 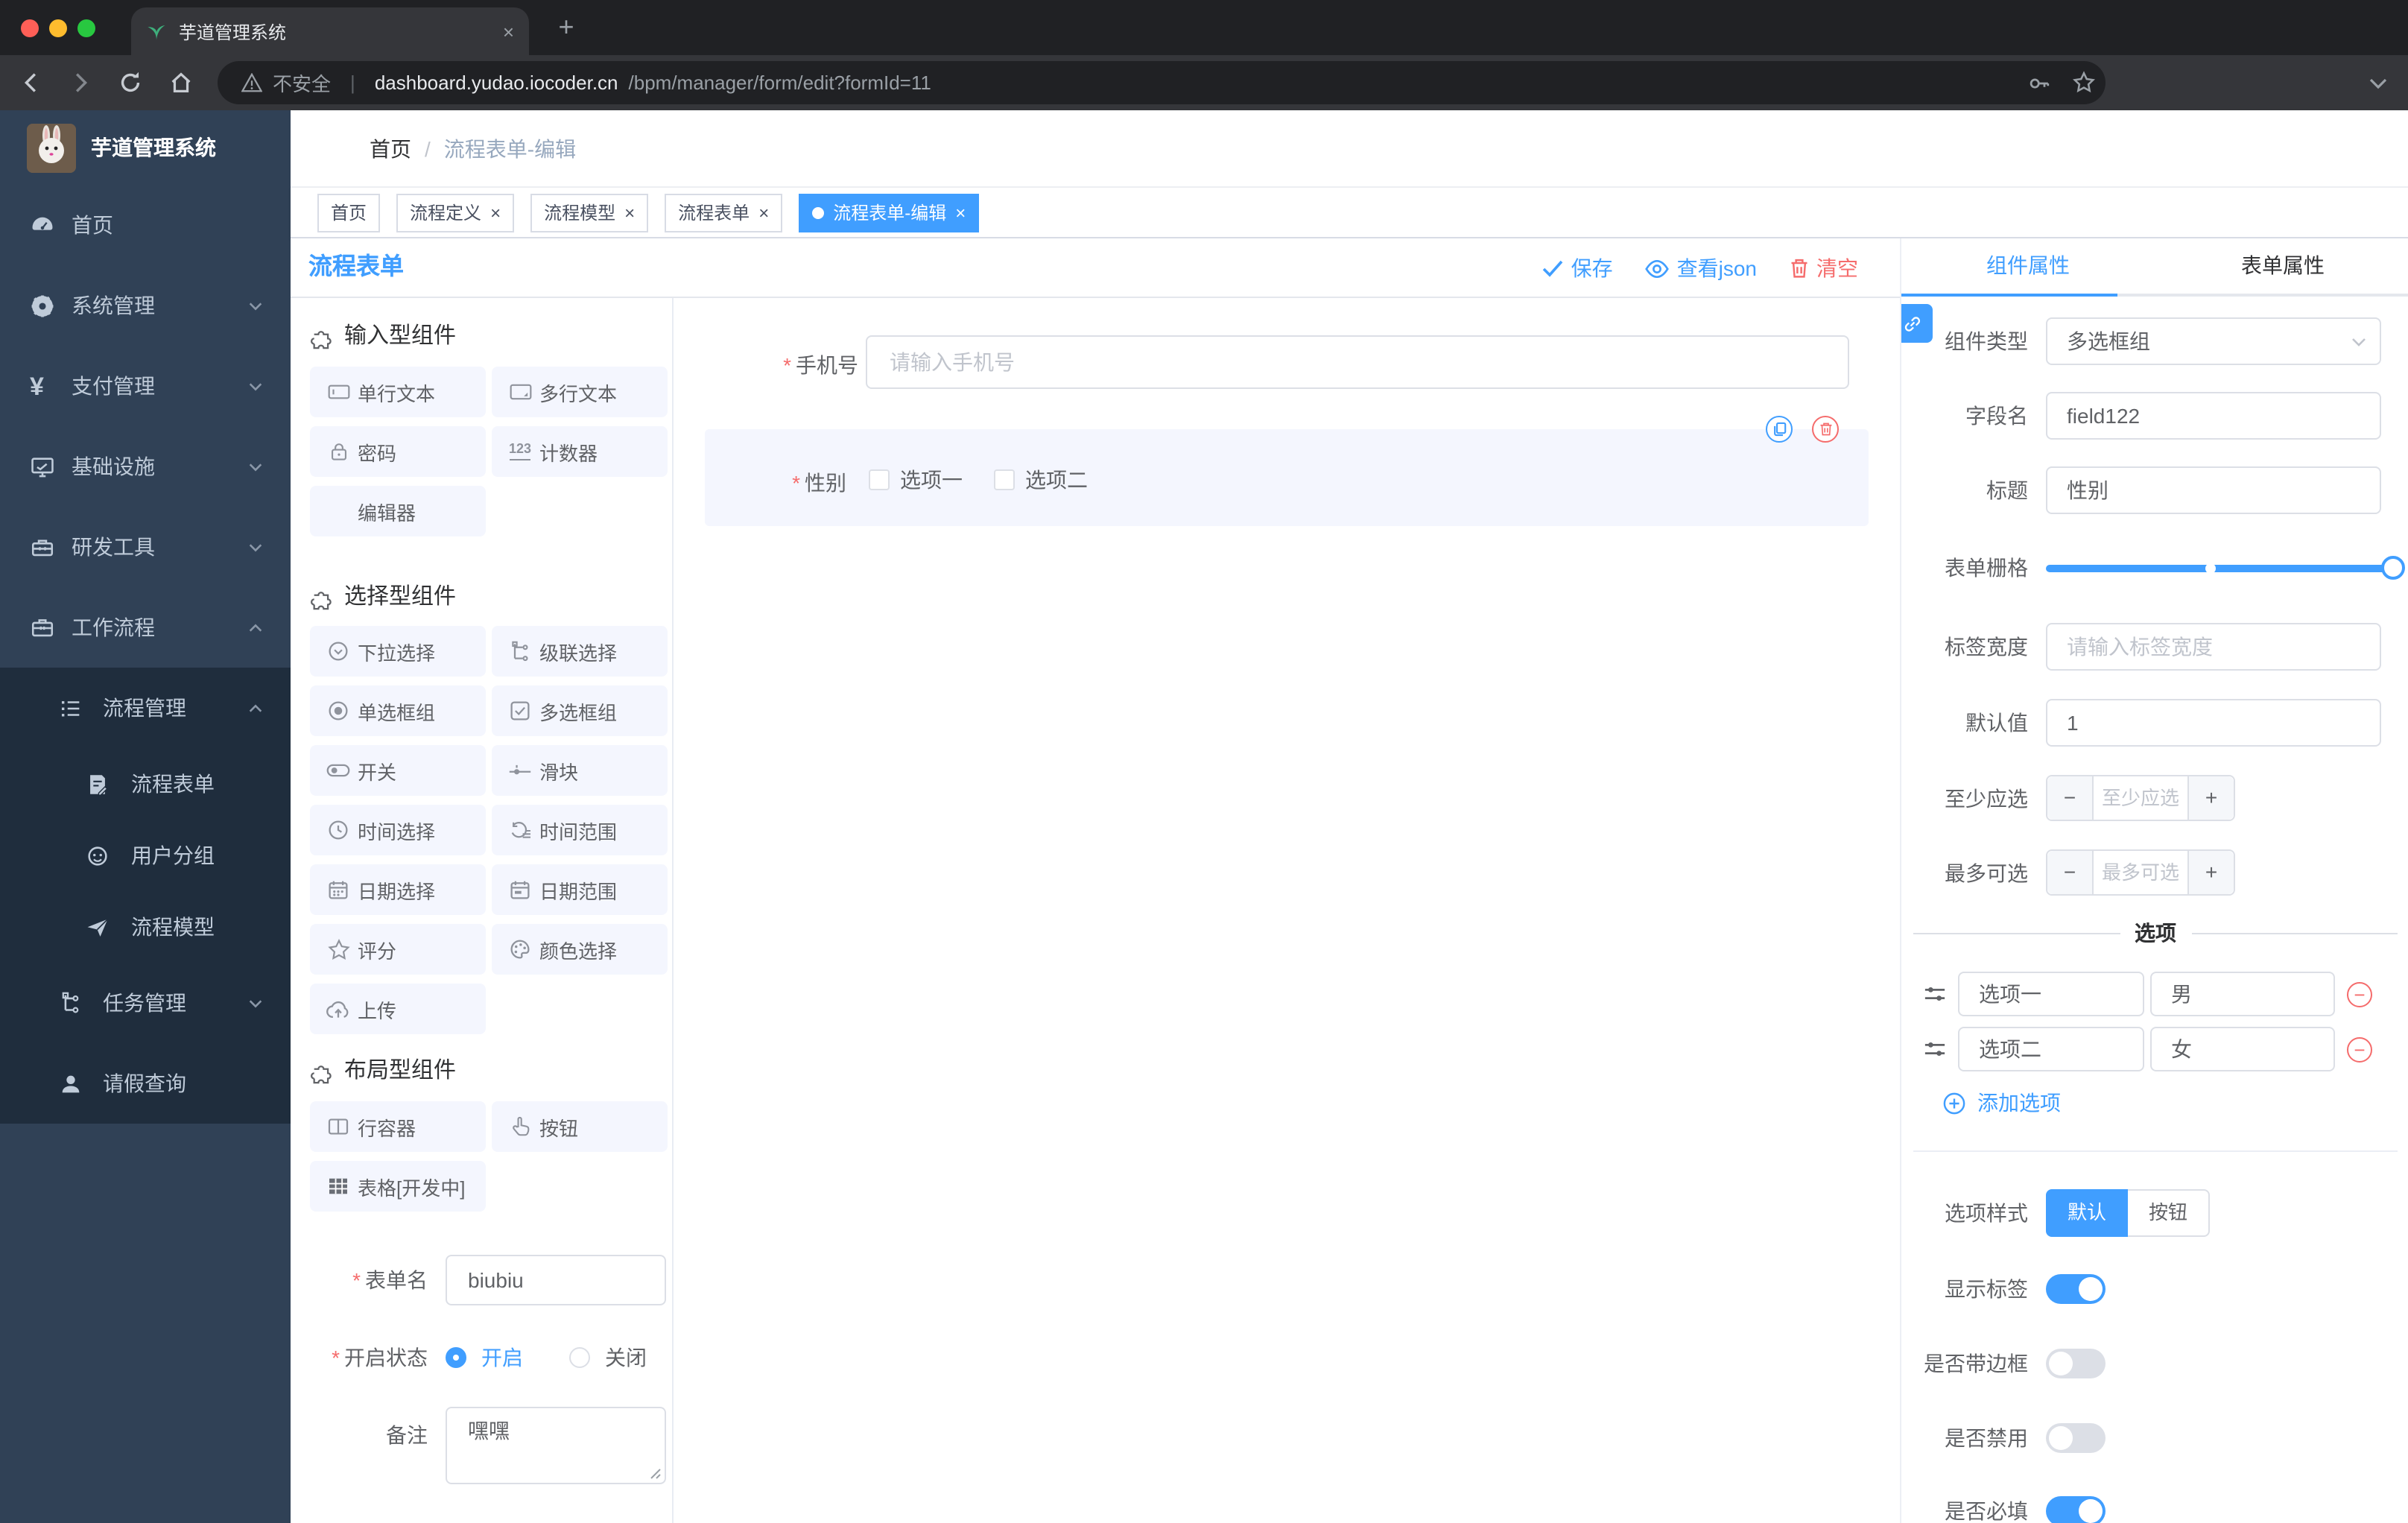 I want to click on sidebar-item-home: 首页, so click(x=145, y=225).